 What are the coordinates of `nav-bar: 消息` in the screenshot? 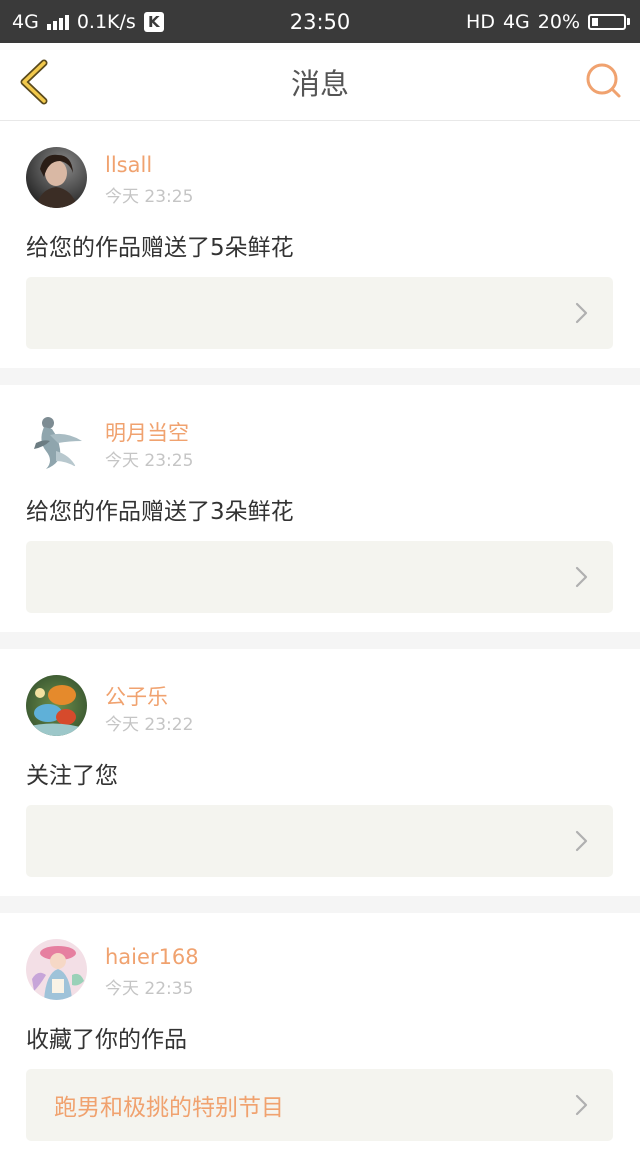 It's located at (320, 82).